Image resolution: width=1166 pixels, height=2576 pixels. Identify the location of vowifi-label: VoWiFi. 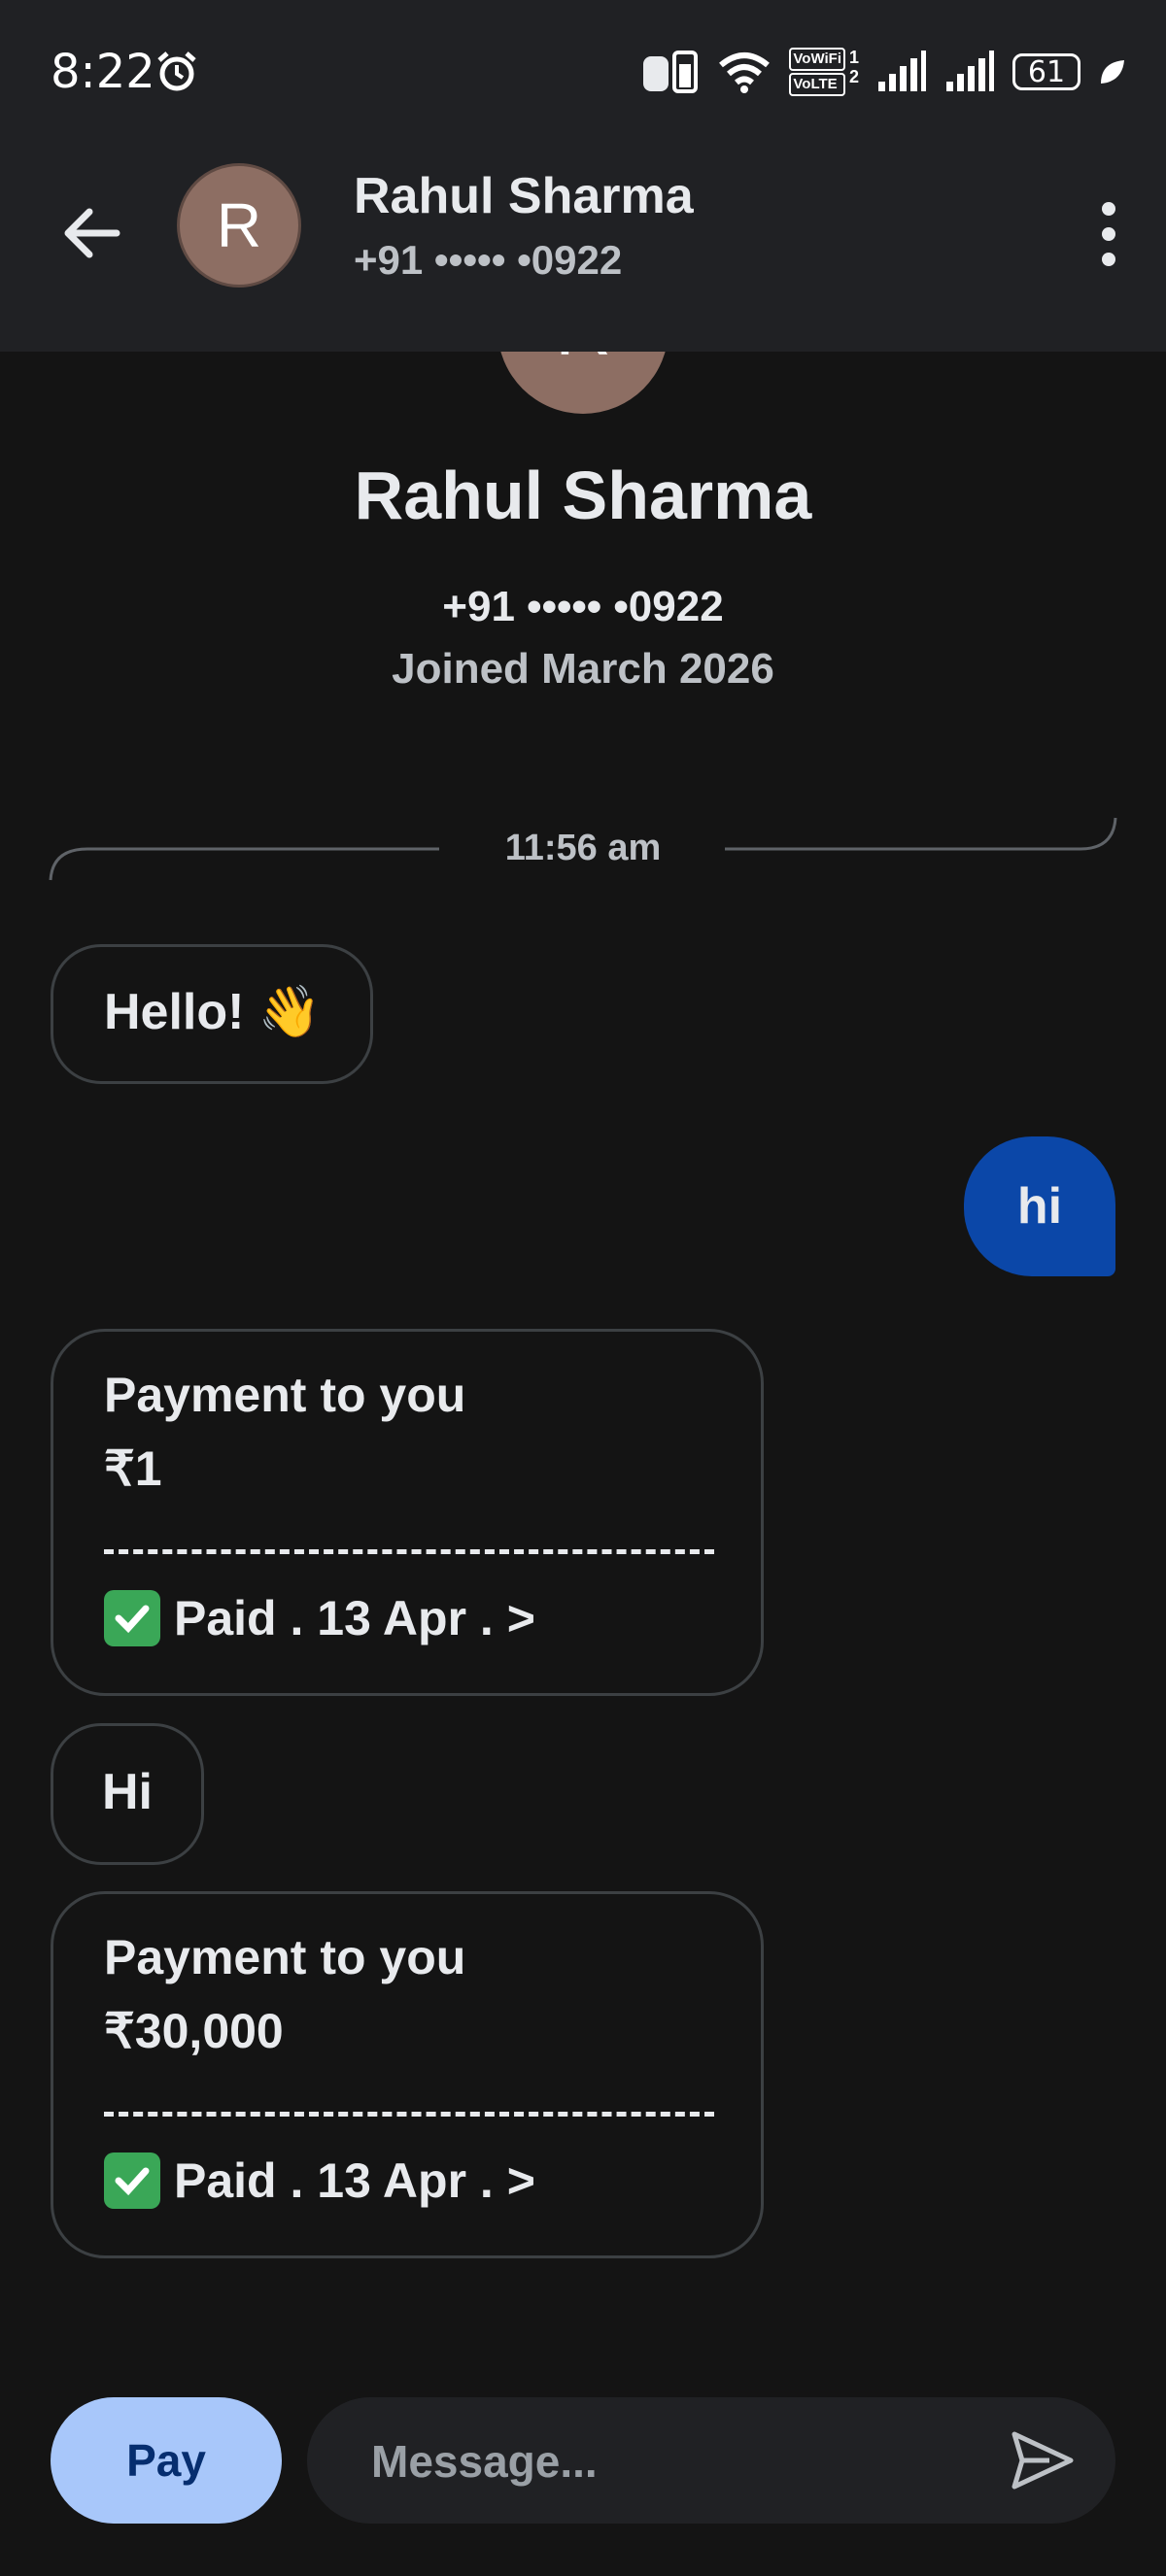
(817, 59).